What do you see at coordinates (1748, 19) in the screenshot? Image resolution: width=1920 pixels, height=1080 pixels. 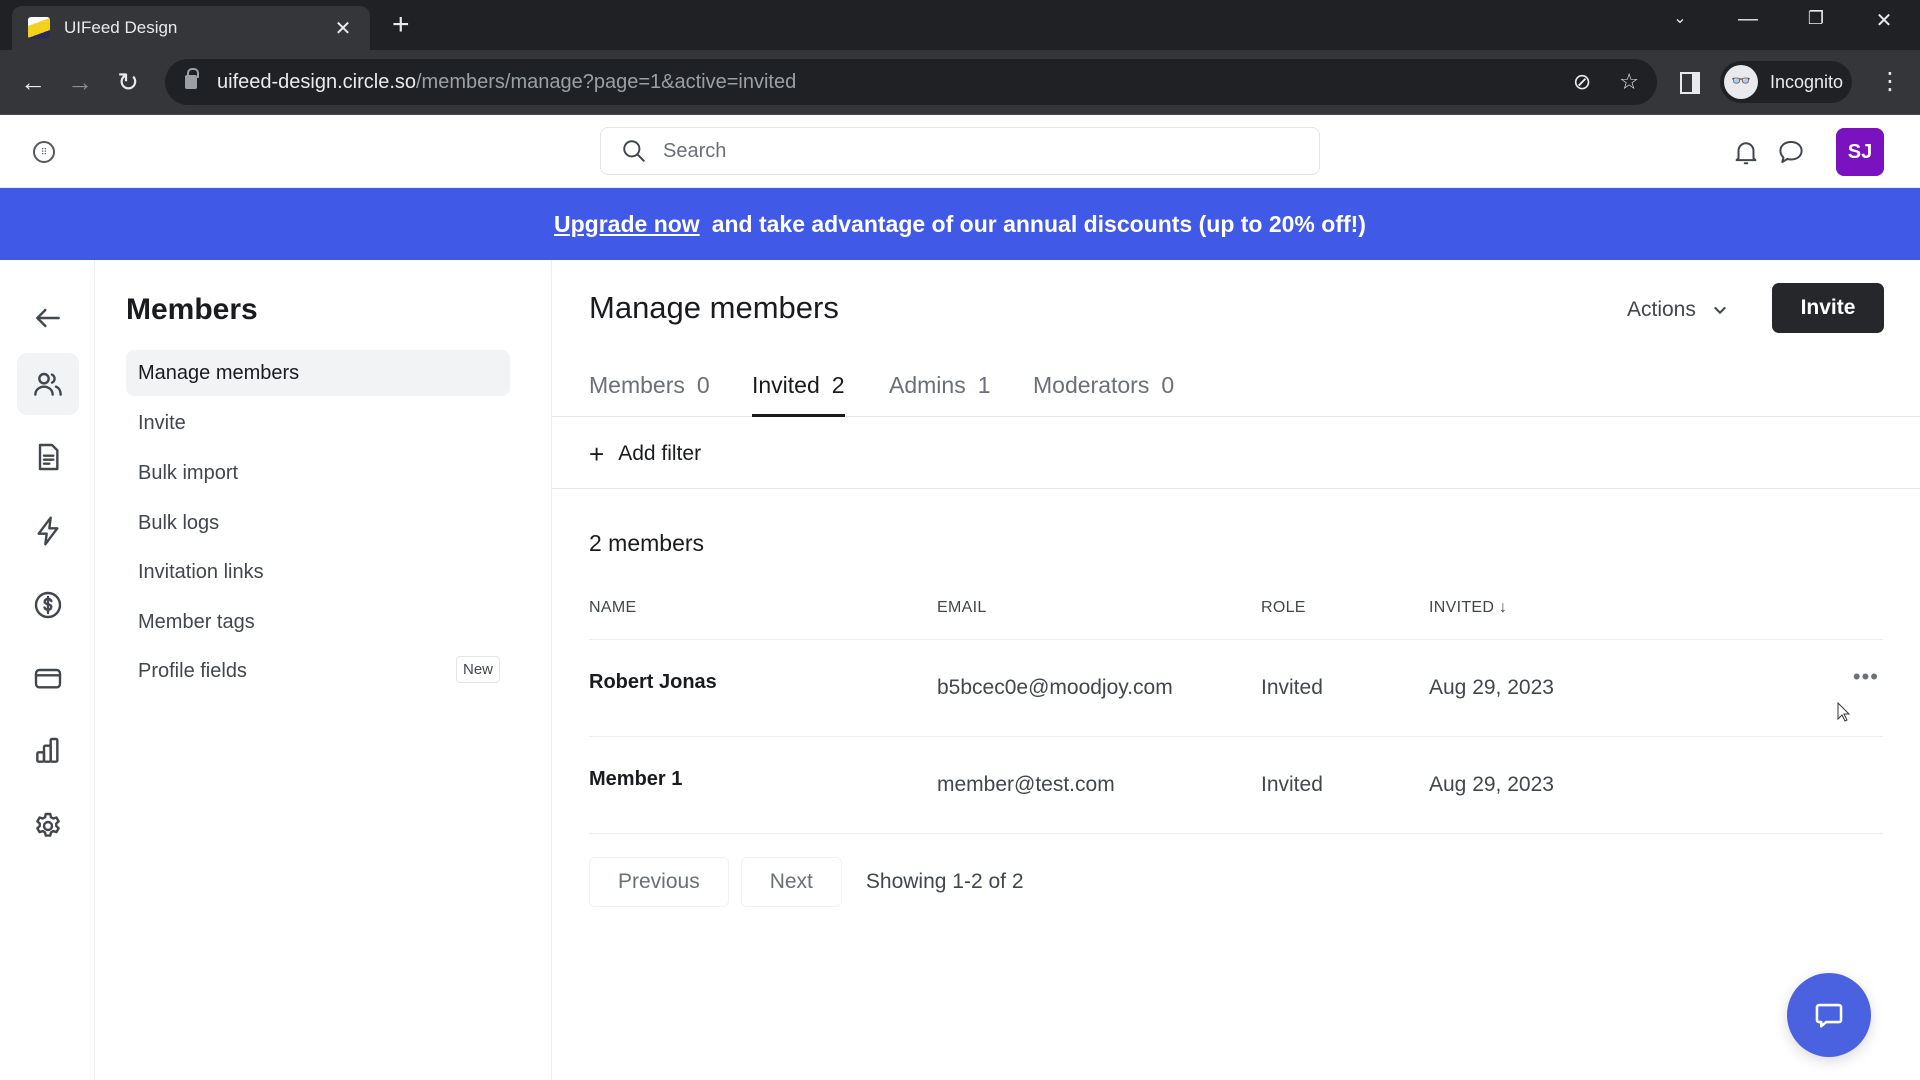 I see `minimize-icon: —` at bounding box center [1748, 19].